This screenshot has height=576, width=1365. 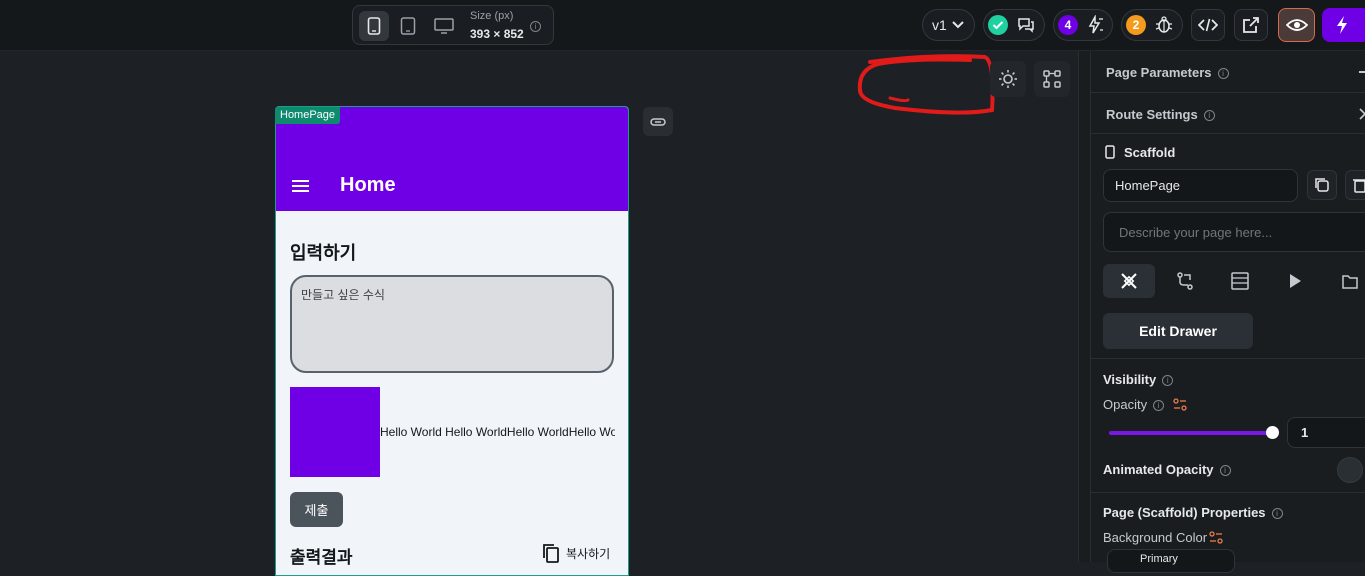 What do you see at coordinates (1150, 152) in the screenshot?
I see `scaffold-label: Scaffold` at bounding box center [1150, 152].